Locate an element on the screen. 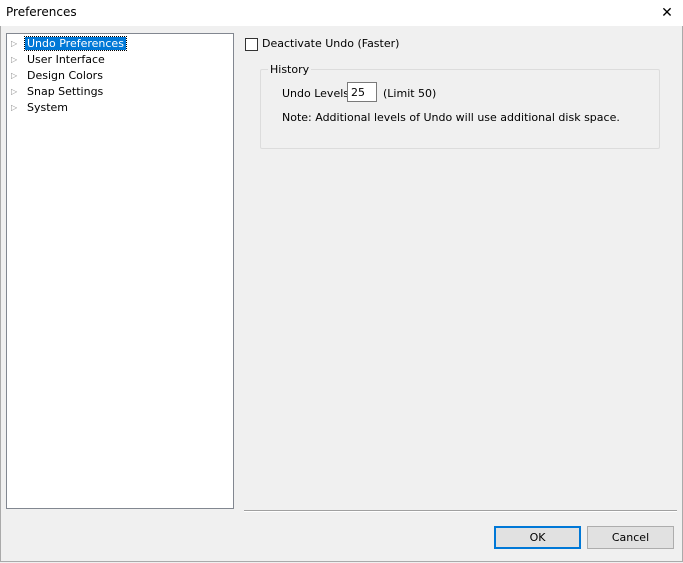 The height and width of the screenshot is (563, 683). tree-item-label: User Interface is located at coordinates (66, 59).